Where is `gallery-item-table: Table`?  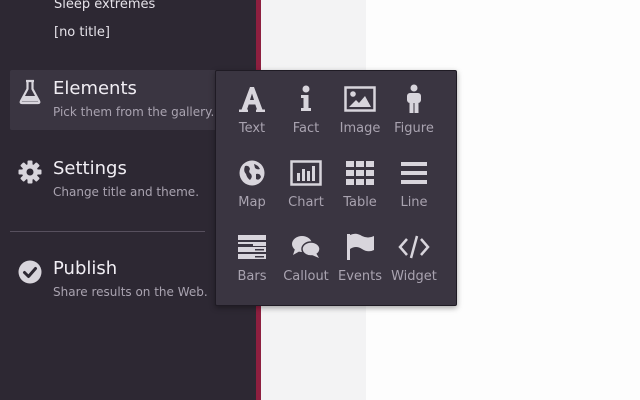
gallery-item-table: Table is located at coordinates (360, 194).